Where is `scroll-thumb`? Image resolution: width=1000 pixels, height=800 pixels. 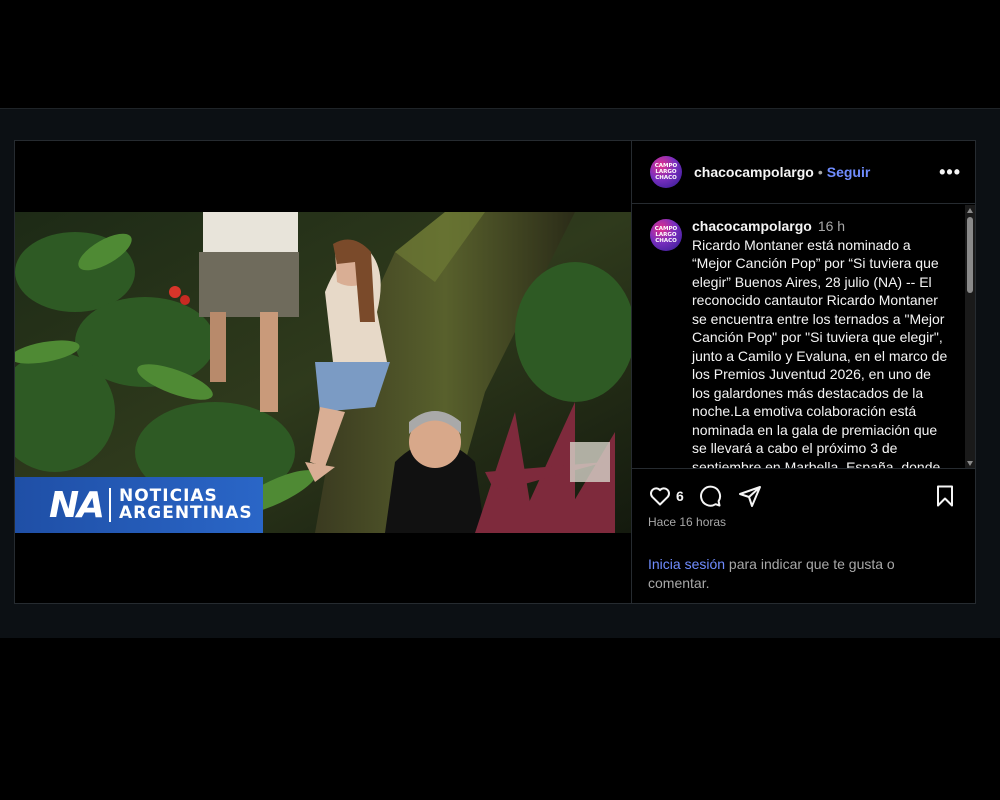 scroll-thumb is located at coordinates (970, 255).